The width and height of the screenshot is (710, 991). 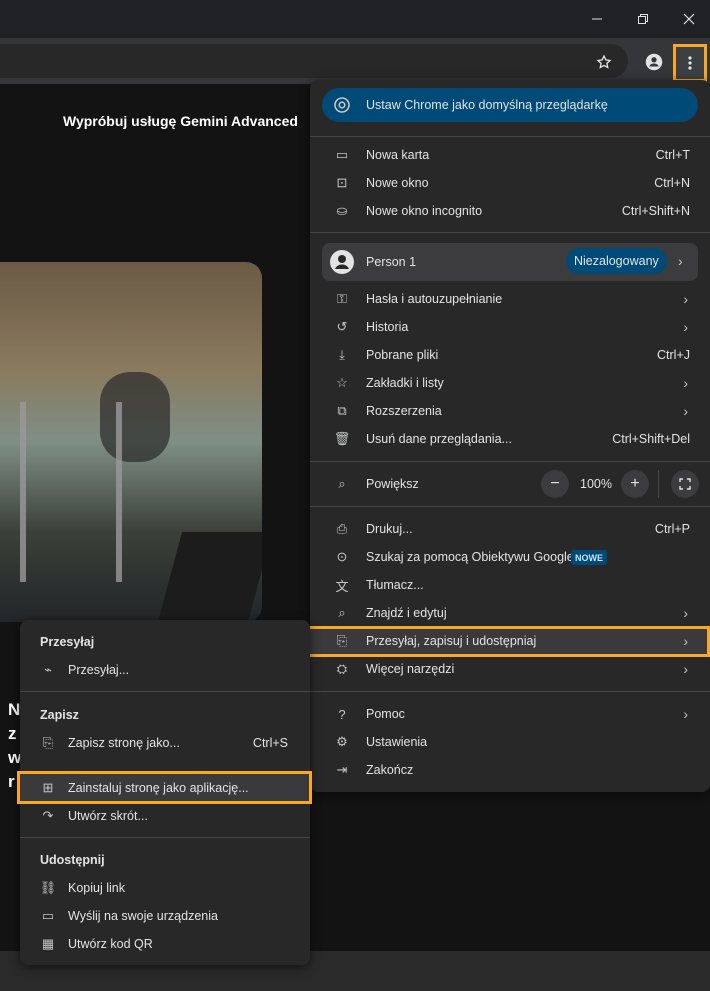 I want to click on submenu-item-qr-code: ▦ Utwórz kod QR, so click(x=165, y=944).